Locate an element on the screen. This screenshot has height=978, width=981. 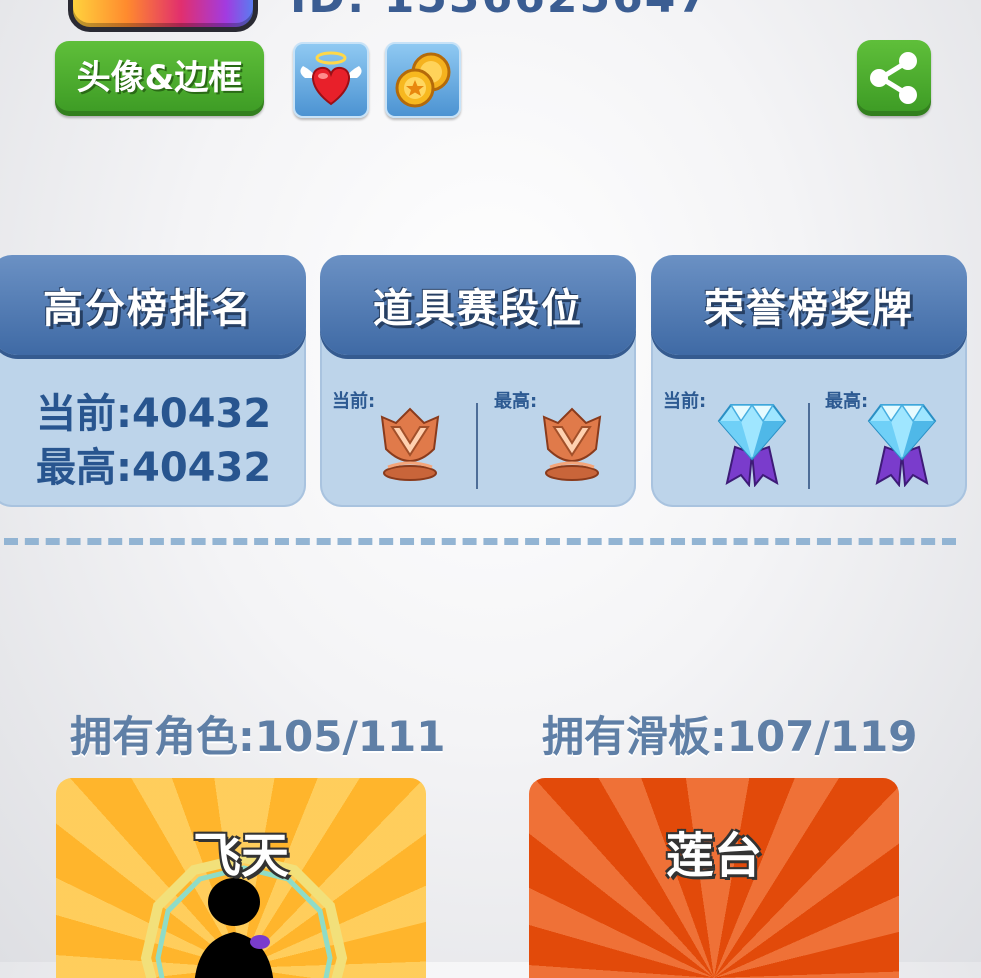
card-title: 道具赛段位 is located at coordinates (478, 309).